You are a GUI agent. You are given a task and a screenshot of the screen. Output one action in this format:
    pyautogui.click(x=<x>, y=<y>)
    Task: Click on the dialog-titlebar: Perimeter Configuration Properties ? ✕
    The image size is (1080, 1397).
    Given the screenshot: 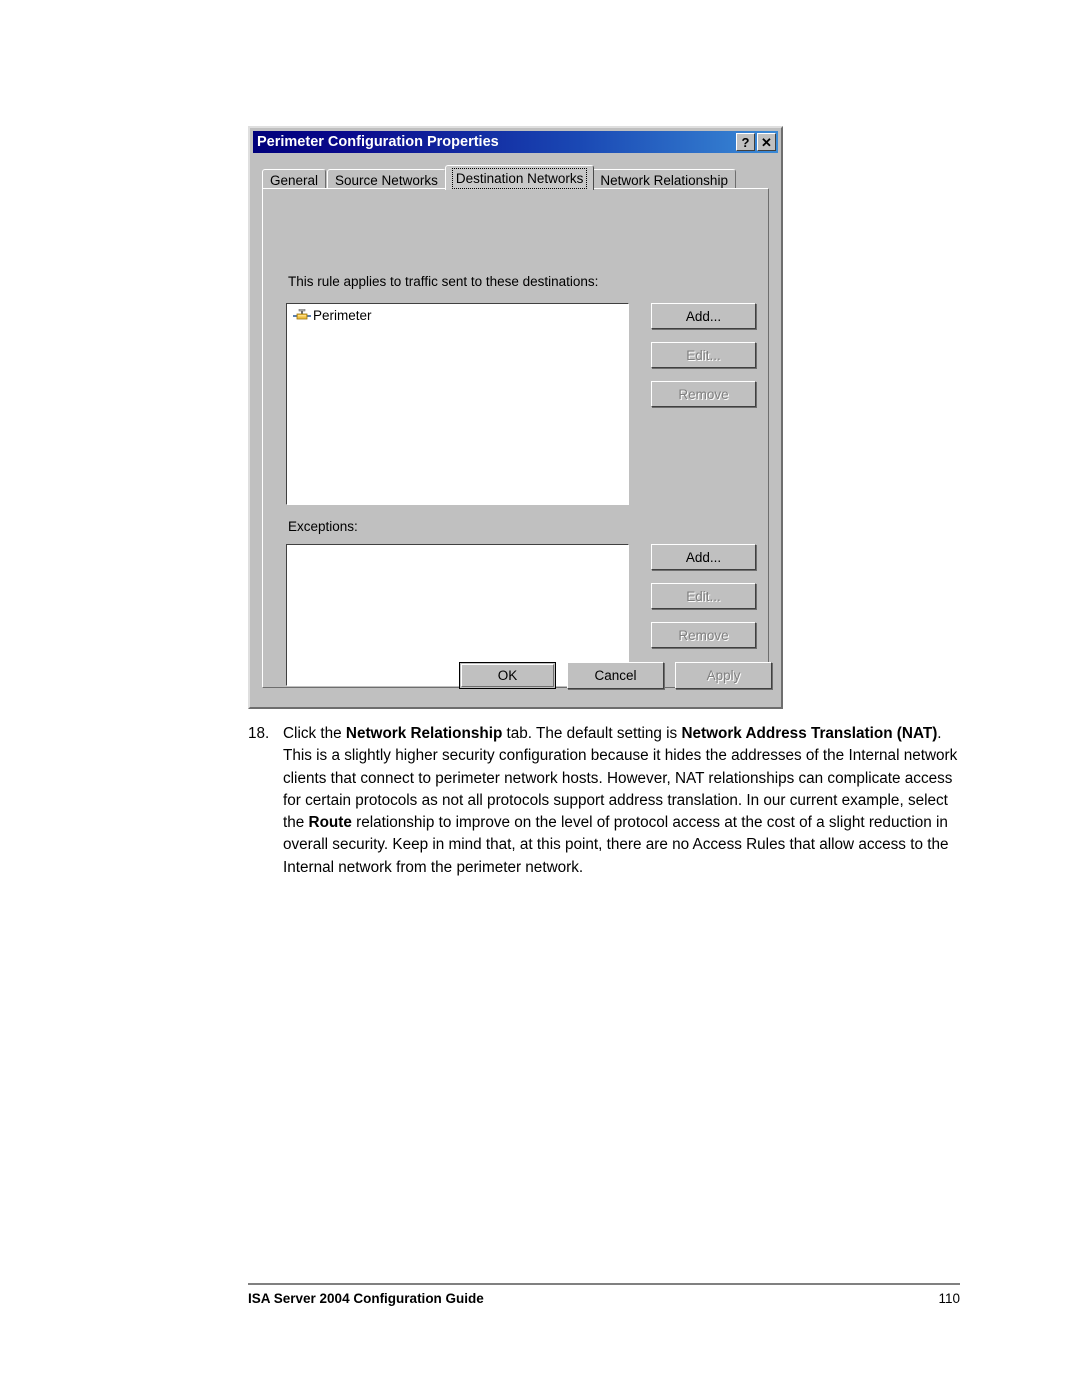 What is the action you would take?
    pyautogui.click(x=515, y=142)
    